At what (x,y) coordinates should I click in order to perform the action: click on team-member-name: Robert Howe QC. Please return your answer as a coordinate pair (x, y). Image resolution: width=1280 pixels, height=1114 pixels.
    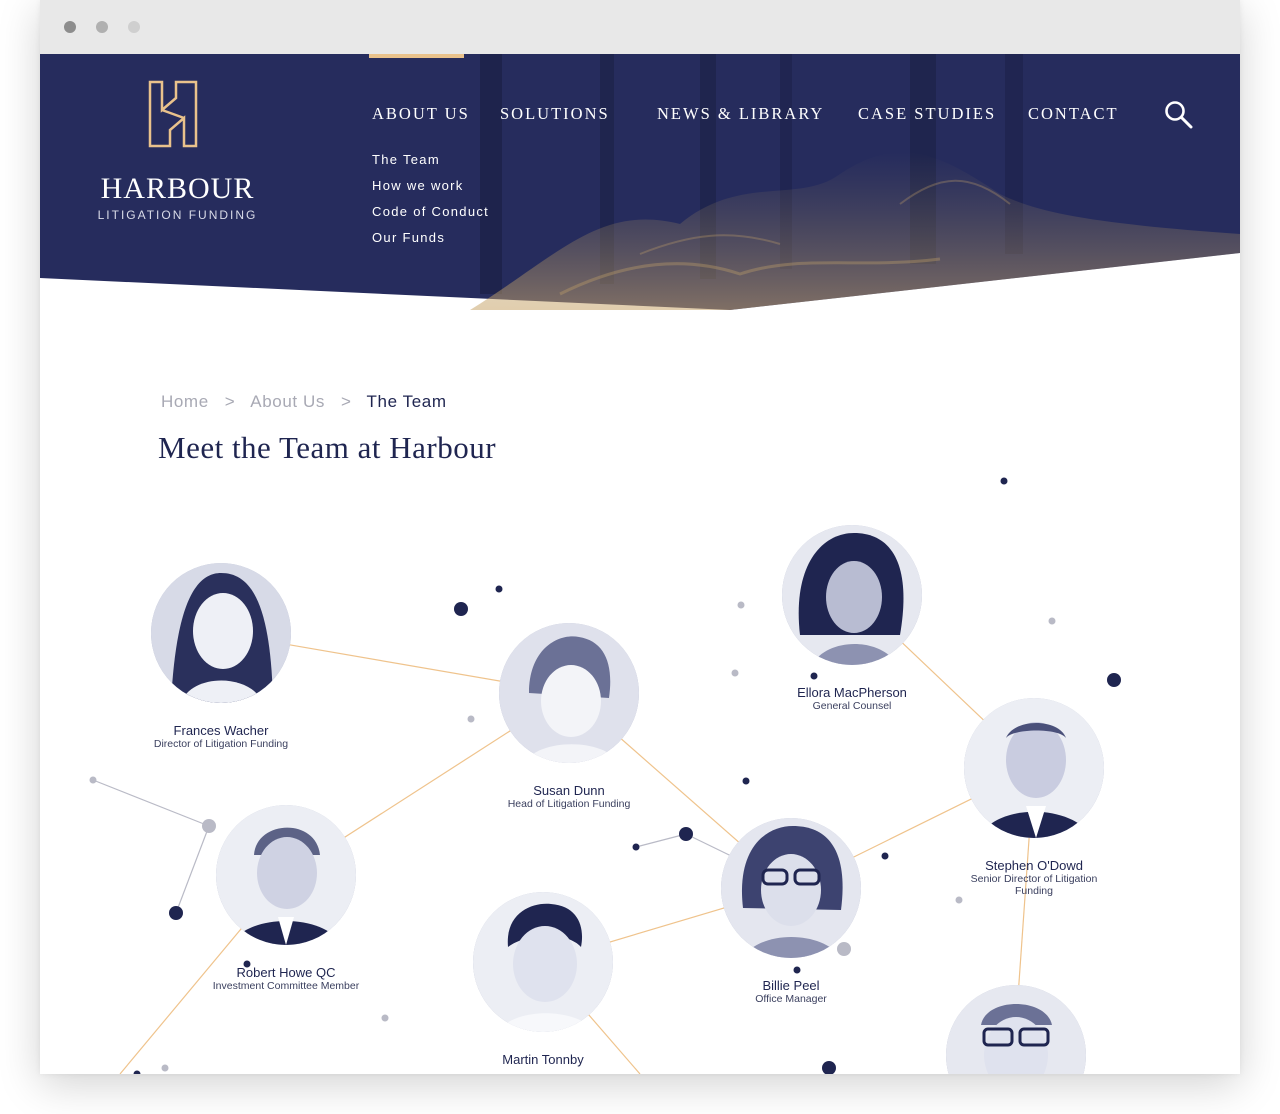
    Looking at the image, I should click on (286, 972).